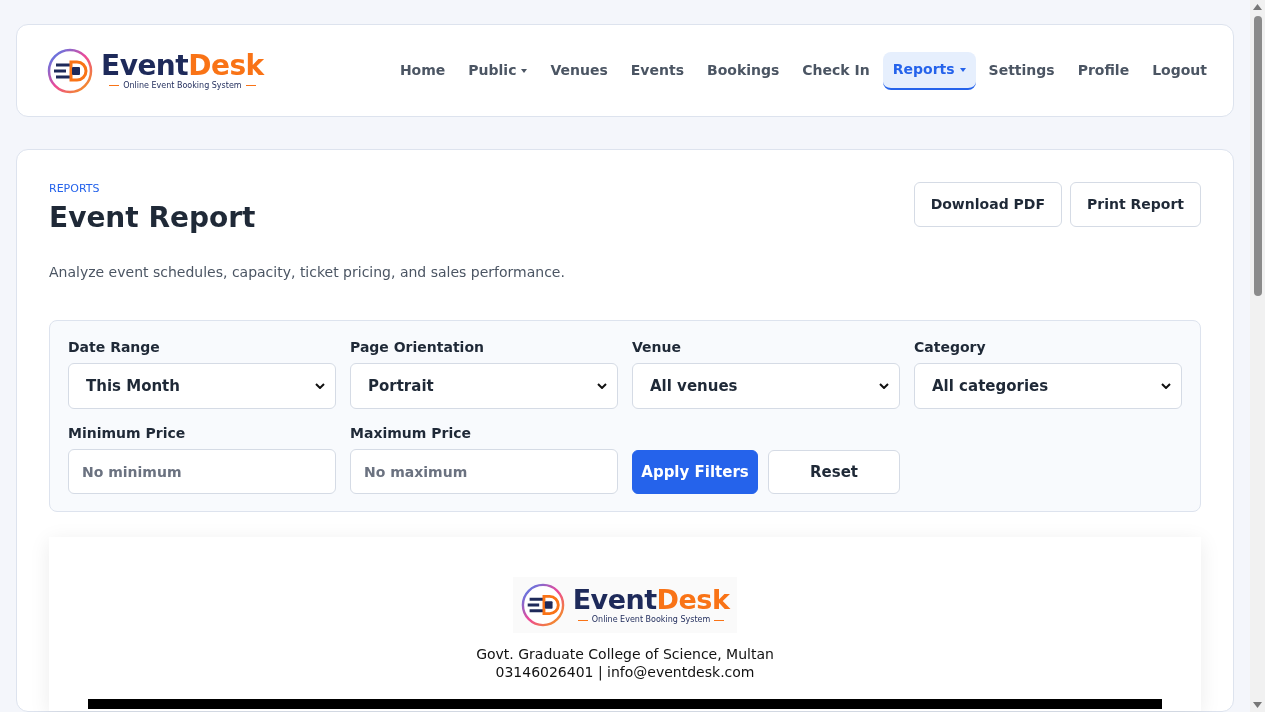 This screenshot has height=712, width=1265. What do you see at coordinates (929, 70) in the screenshot?
I see `nav-link: Reports` at bounding box center [929, 70].